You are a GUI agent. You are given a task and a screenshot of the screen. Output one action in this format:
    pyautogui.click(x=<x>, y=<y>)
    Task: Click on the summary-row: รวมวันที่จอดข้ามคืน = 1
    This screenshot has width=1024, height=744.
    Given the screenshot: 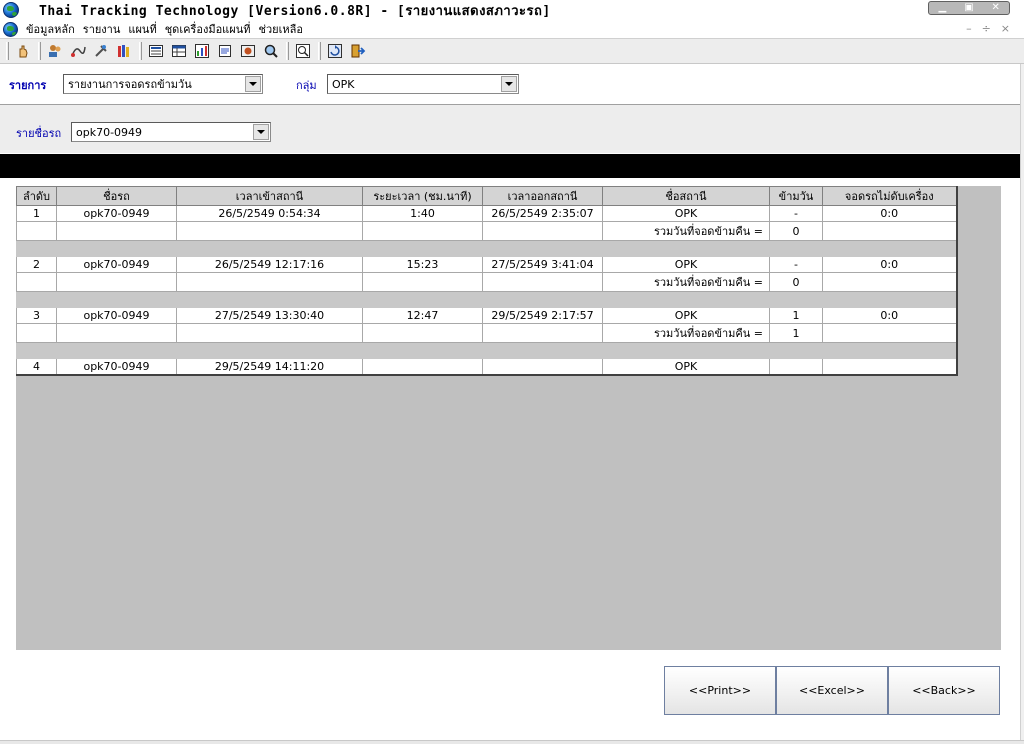 What is the action you would take?
    pyautogui.click(x=486, y=333)
    